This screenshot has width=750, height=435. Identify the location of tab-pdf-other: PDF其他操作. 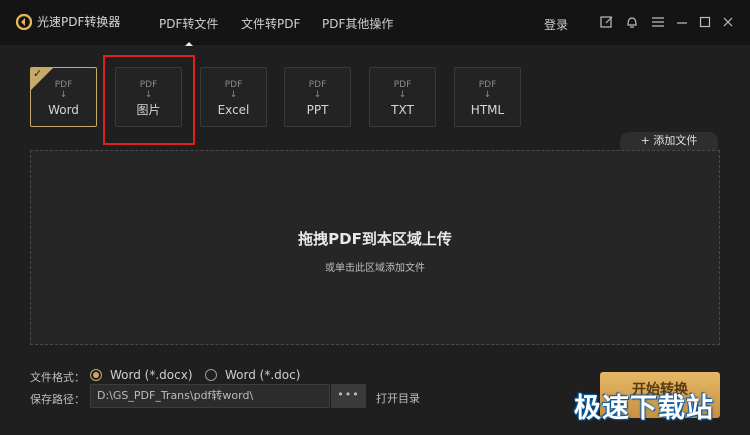
(357, 23).